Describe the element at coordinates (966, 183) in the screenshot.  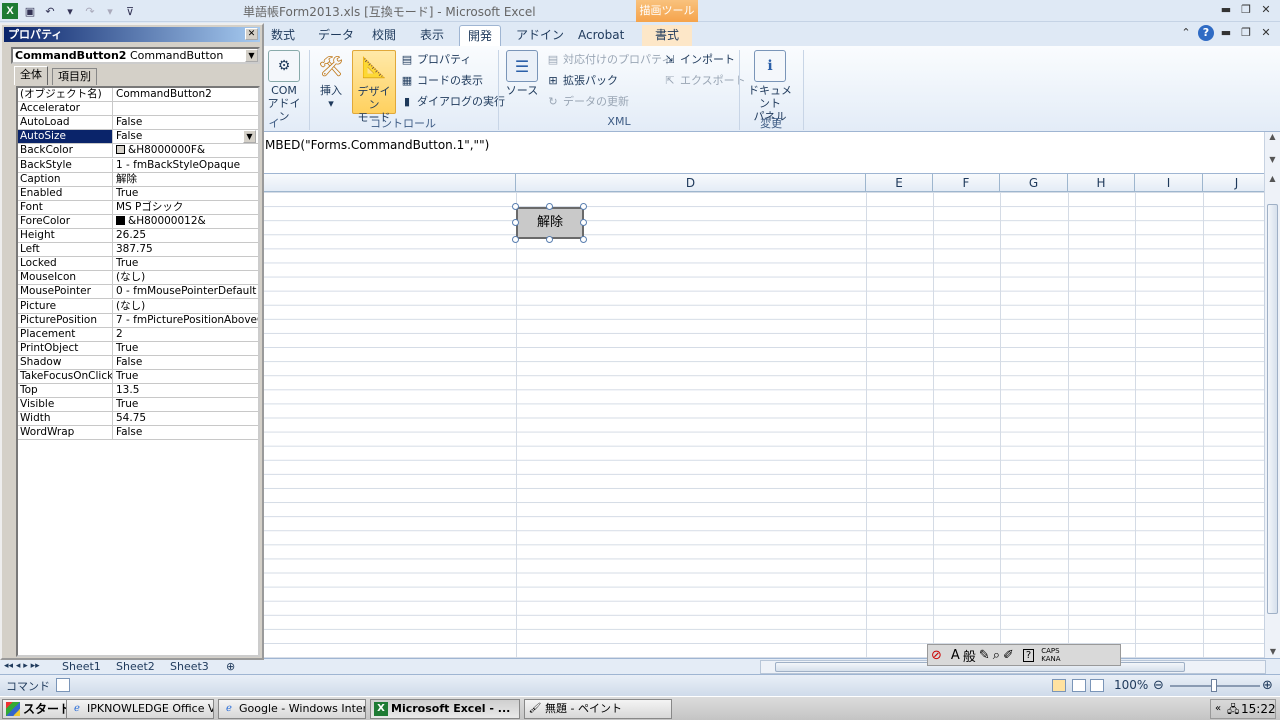
I see `column-header-f: F` at that location.